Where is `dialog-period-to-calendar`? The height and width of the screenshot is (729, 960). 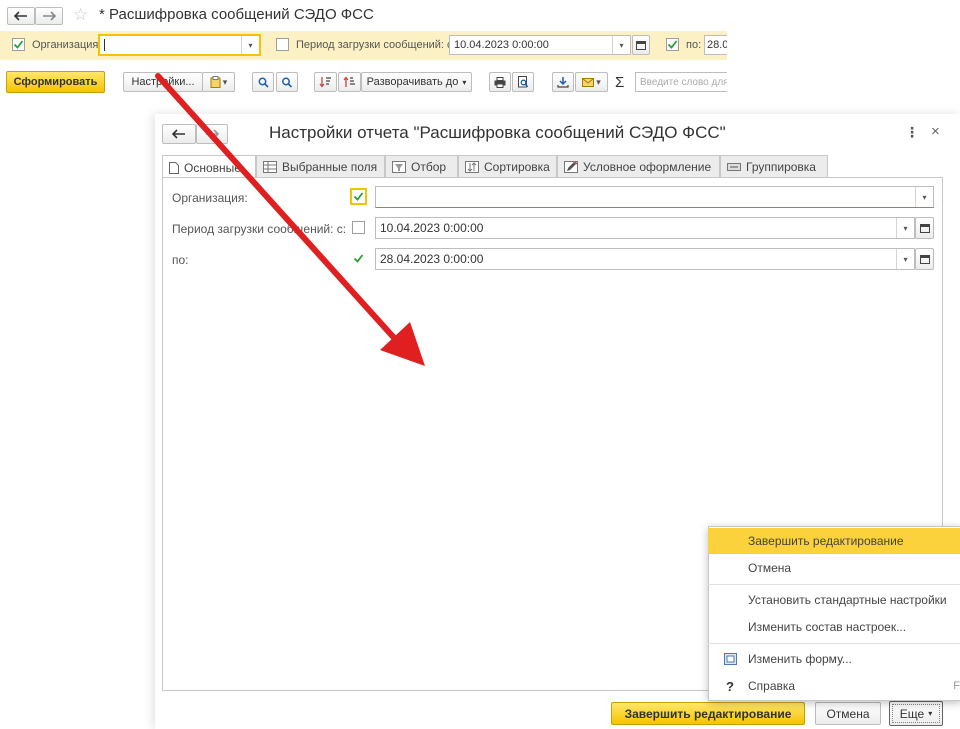 dialog-period-to-calendar is located at coordinates (924, 259).